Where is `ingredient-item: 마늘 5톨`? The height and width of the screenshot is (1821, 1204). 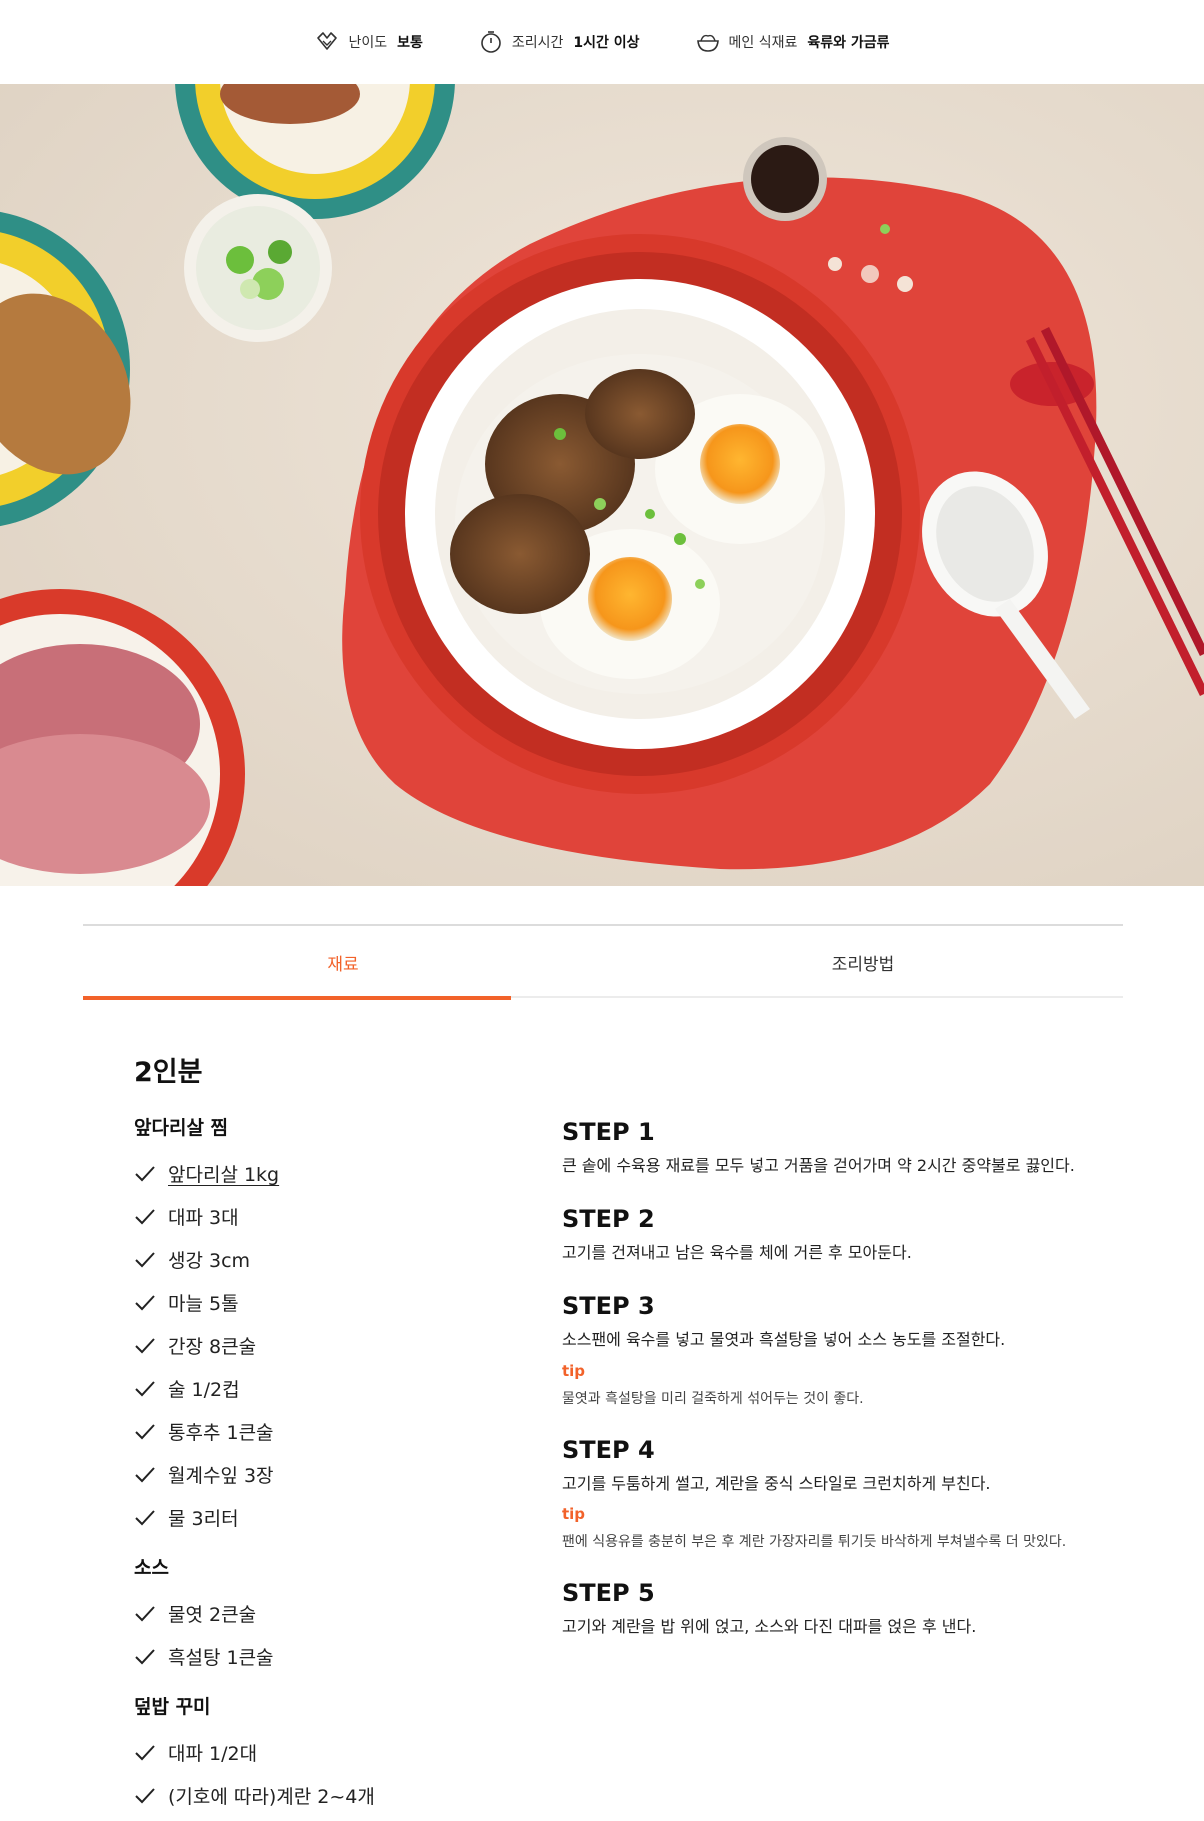 ingredient-item: 마늘 5톨 is located at coordinates (324, 1302).